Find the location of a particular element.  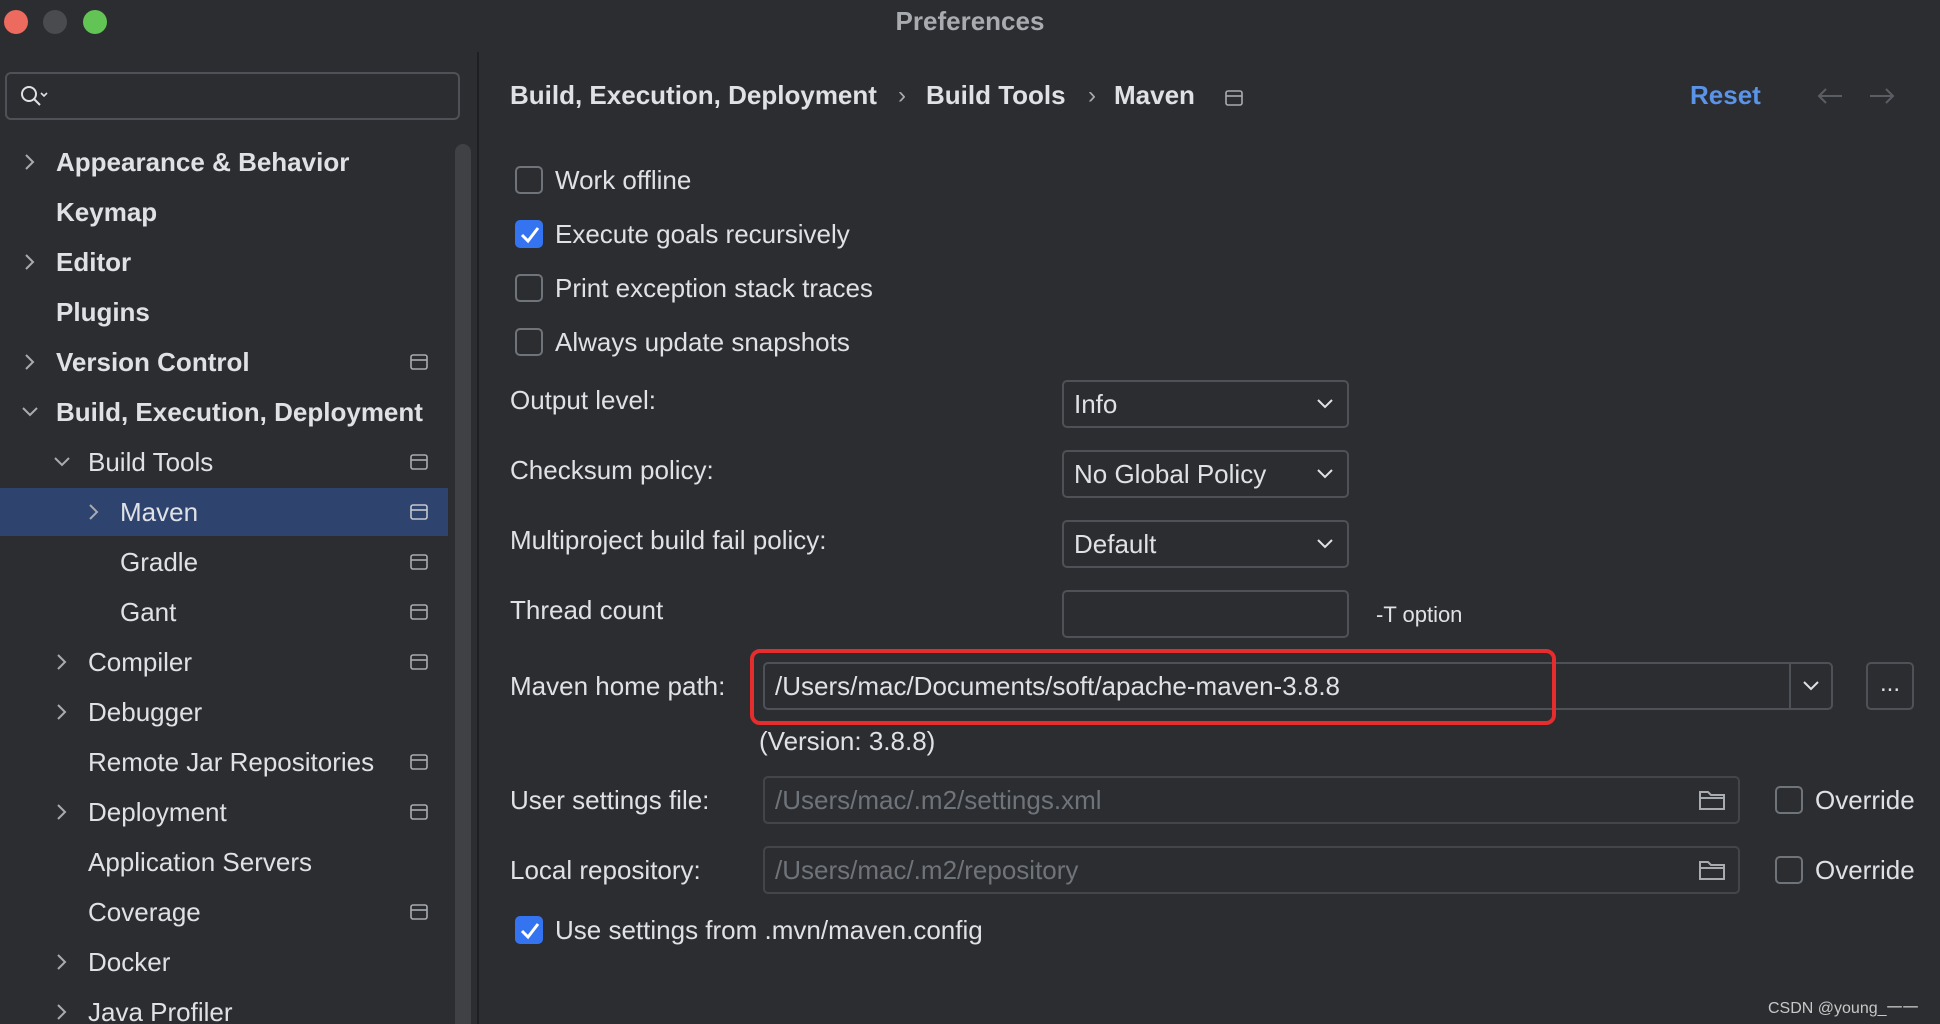

tree-item-version-control: Version Control is located at coordinates (224, 362).